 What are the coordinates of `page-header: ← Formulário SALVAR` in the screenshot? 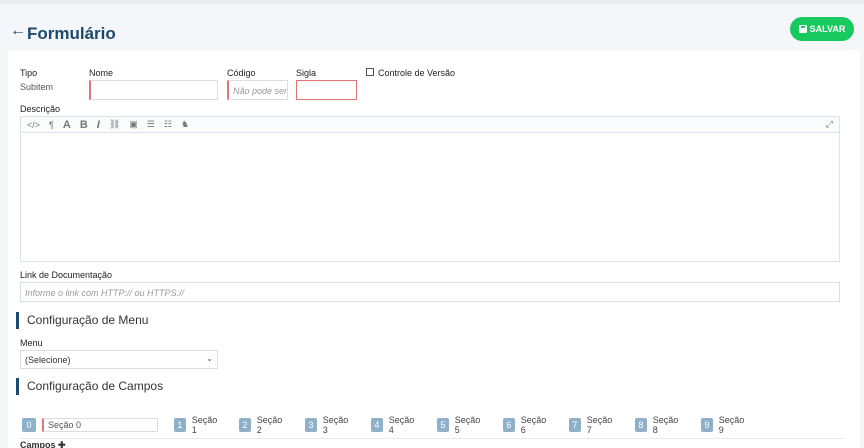 It's located at (432, 34).